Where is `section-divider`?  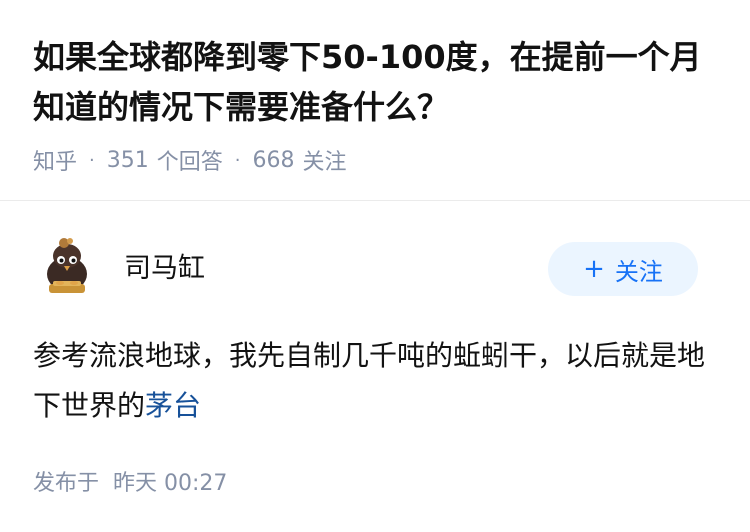
section-divider is located at coordinates (375, 200).